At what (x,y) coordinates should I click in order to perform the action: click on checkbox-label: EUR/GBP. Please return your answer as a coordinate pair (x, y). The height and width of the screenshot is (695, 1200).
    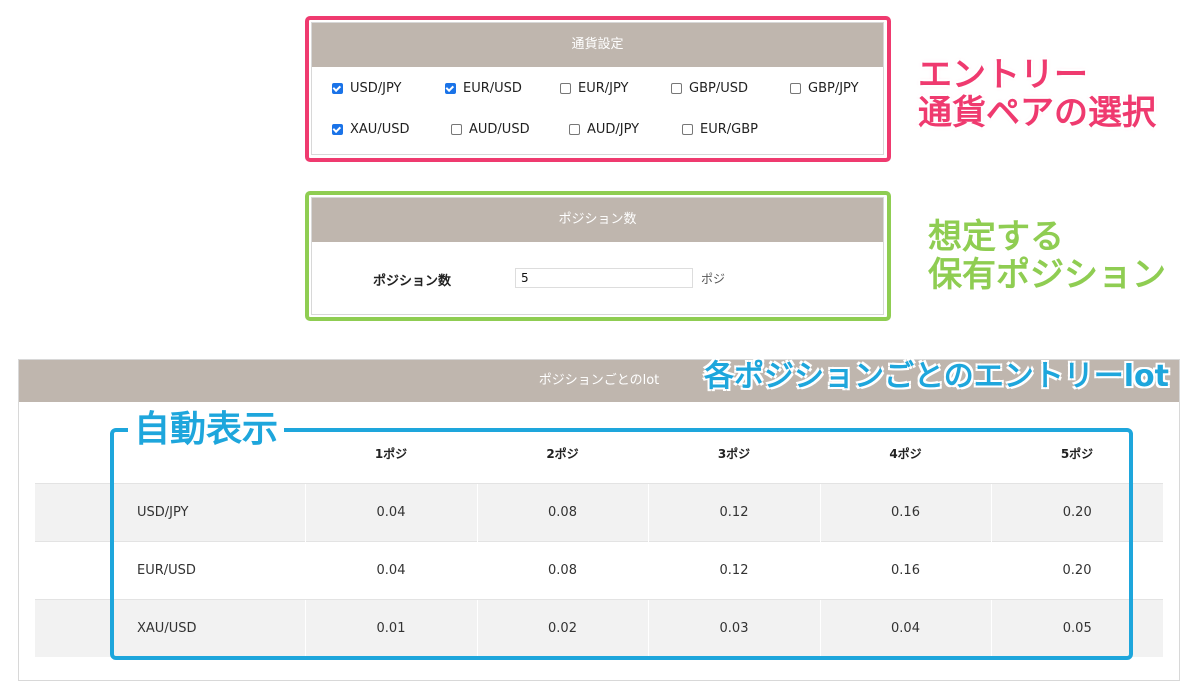
    Looking at the image, I should click on (729, 129).